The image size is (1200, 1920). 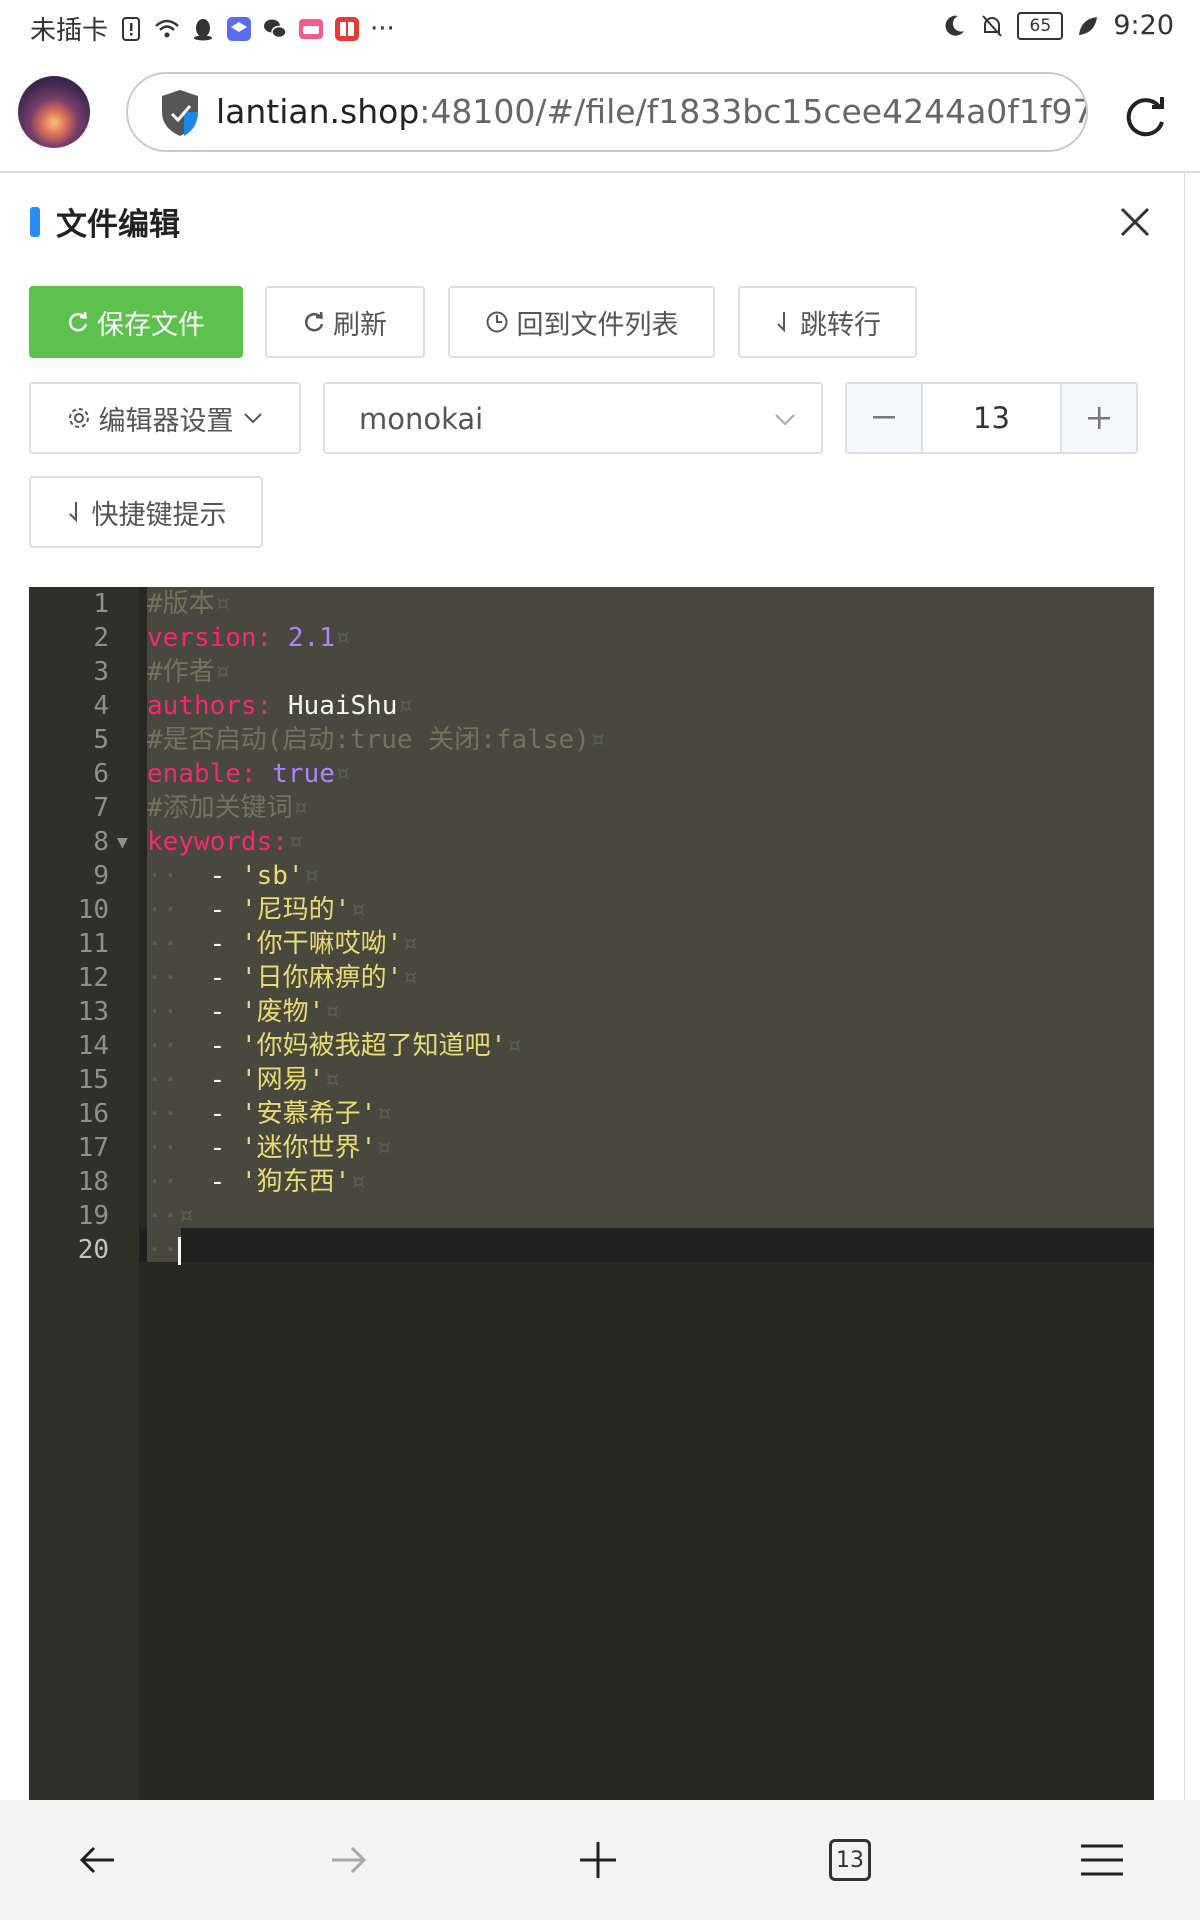 I want to click on arrow-left-icon, so click(x=96, y=1860).